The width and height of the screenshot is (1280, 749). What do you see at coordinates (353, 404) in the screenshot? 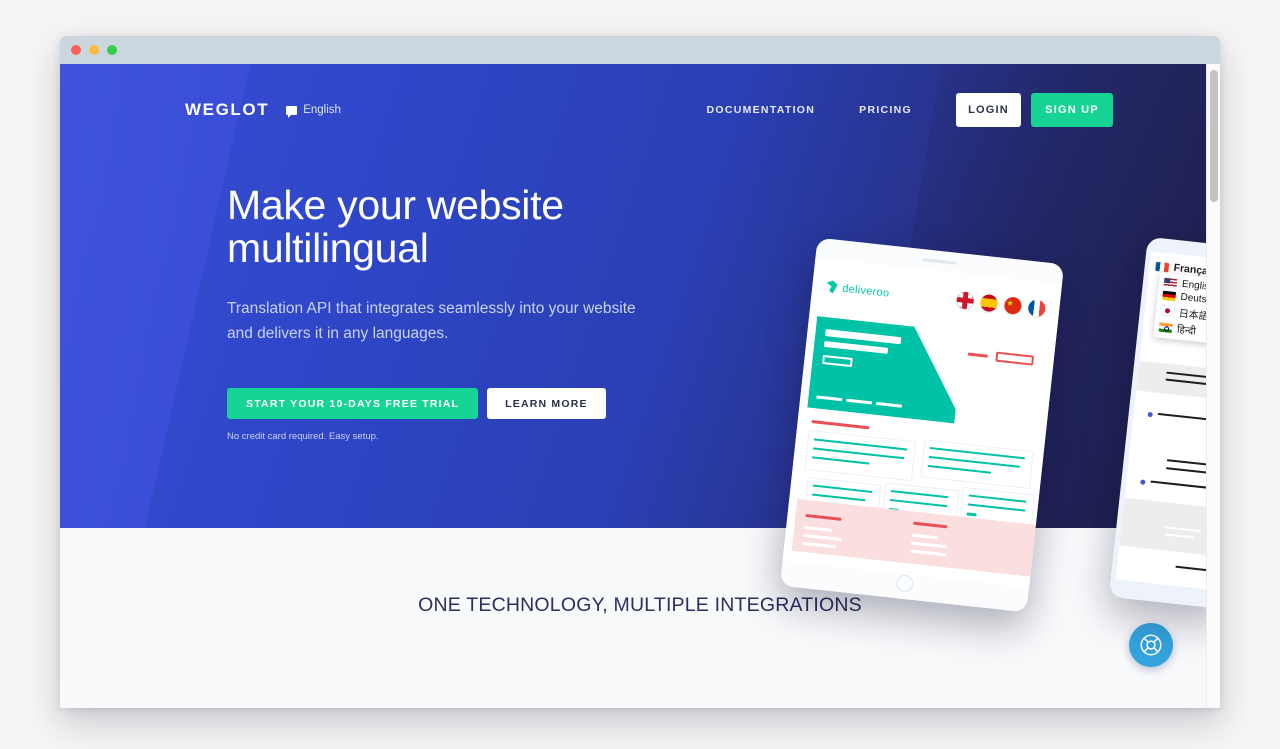
I see `start-free-trial-button: START YOUR 10-DAYS FREE TRIAL` at bounding box center [353, 404].